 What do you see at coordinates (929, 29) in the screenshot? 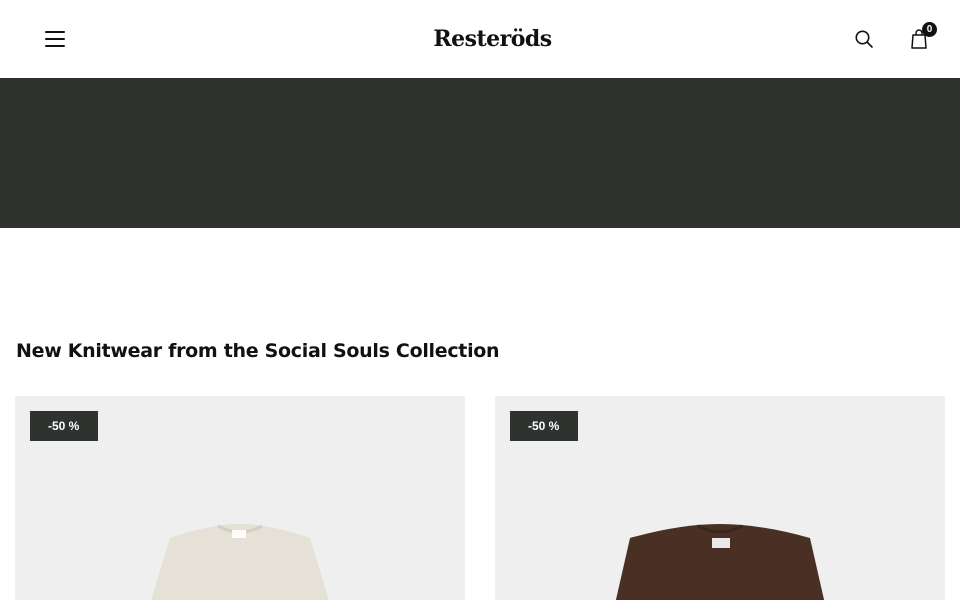
I see `cart-count-badge: 0` at bounding box center [929, 29].